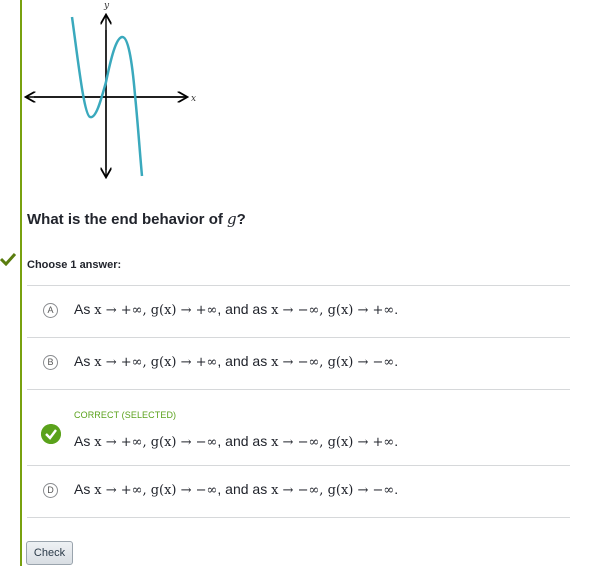 This screenshot has height=580, width=603. I want to click on correct-check-icon, so click(51, 434).